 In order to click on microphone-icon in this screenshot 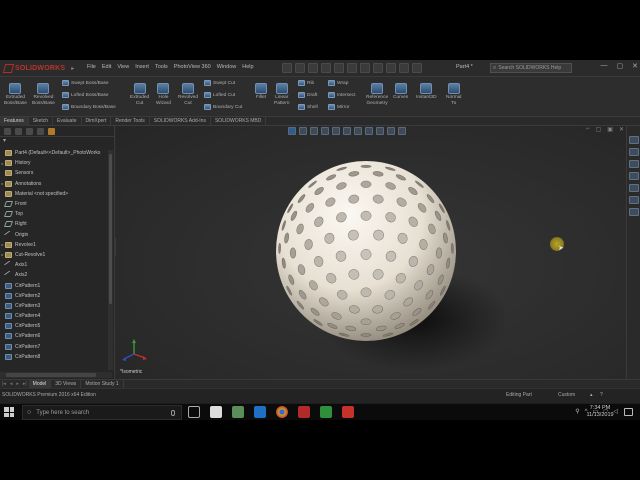, I will do `click(173, 413)`.